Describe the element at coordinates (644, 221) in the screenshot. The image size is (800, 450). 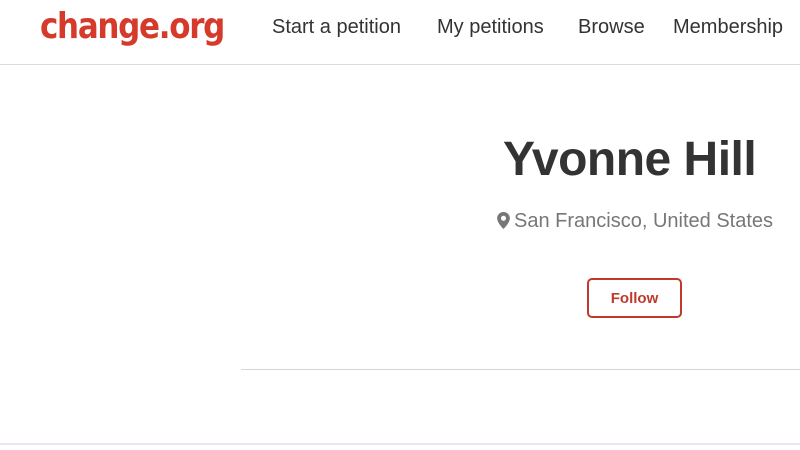
I see `location-text: San Francisco, United States` at that location.